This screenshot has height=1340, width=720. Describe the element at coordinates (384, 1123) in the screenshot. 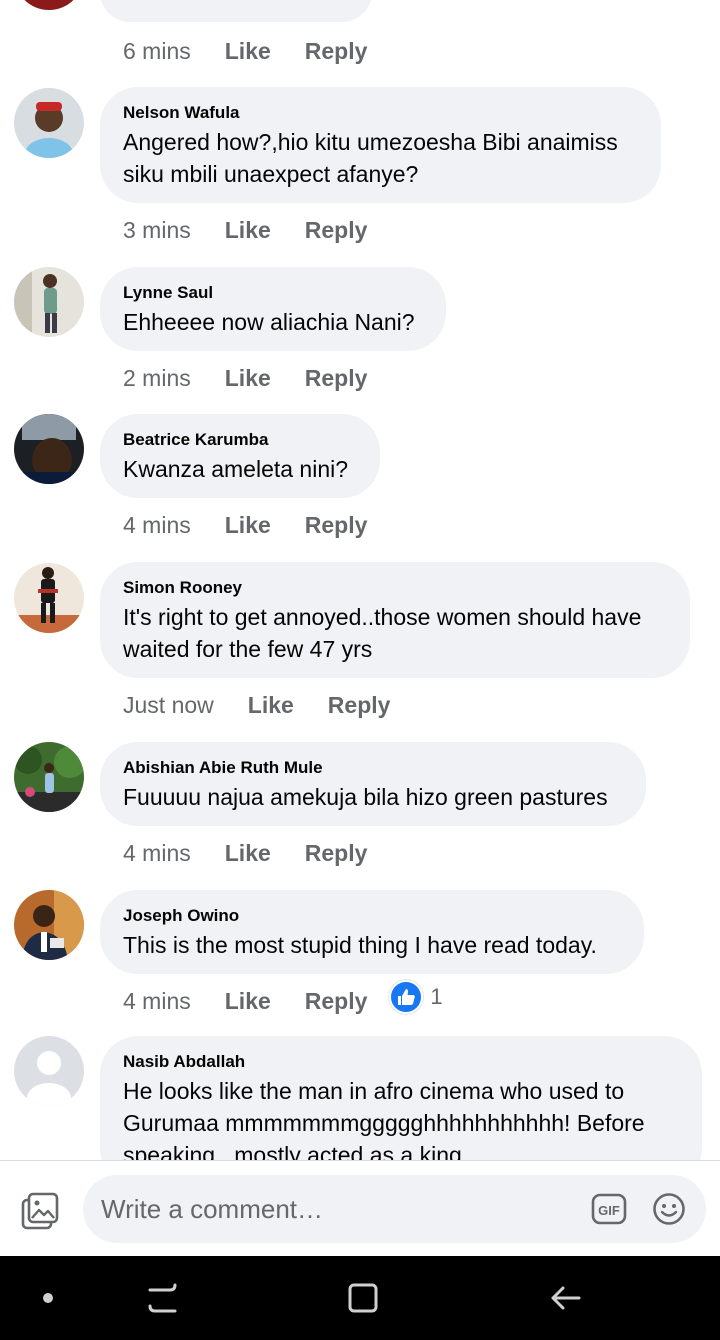

I see `comment-line: Gurumaa mmmmmmmggggghhhhhhhhhhh! Before` at that location.